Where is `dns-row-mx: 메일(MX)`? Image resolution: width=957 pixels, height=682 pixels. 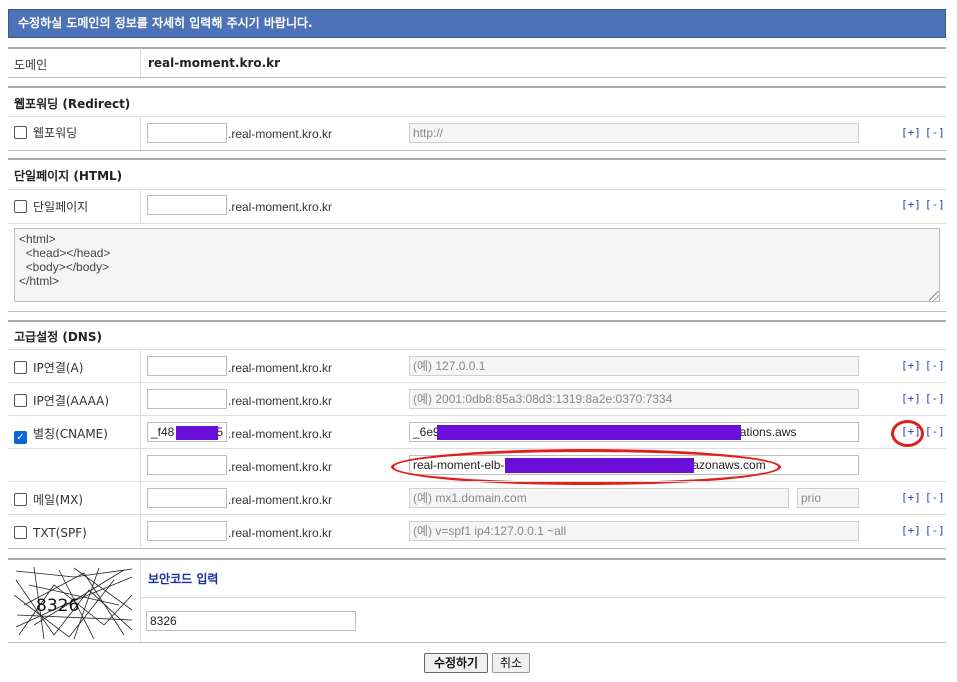 dns-row-mx: 메일(MX) is located at coordinates (48, 500).